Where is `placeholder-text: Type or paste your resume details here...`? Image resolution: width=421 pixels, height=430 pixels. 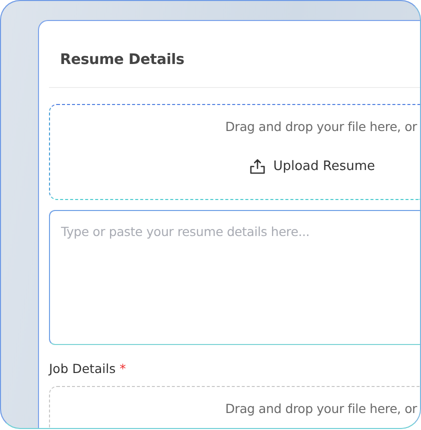 placeholder-text: Type or paste your resume details here... is located at coordinates (185, 231).